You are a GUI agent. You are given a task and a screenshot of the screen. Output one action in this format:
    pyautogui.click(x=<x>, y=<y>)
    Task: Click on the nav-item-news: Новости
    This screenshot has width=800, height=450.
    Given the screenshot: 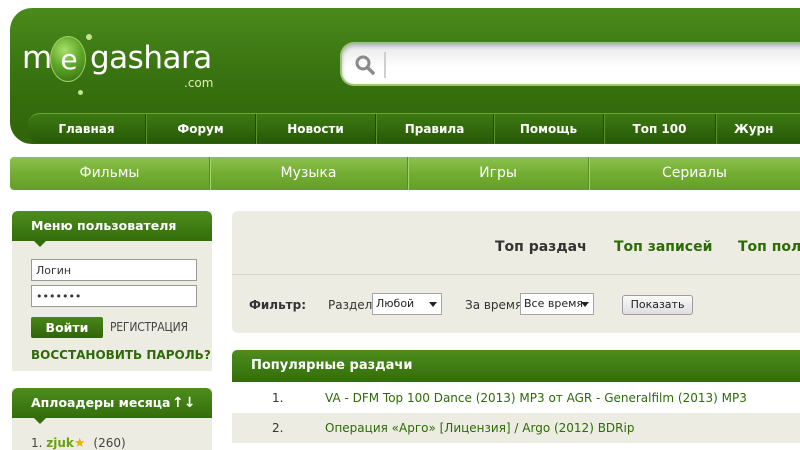 What is the action you would take?
    pyautogui.click(x=316, y=128)
    